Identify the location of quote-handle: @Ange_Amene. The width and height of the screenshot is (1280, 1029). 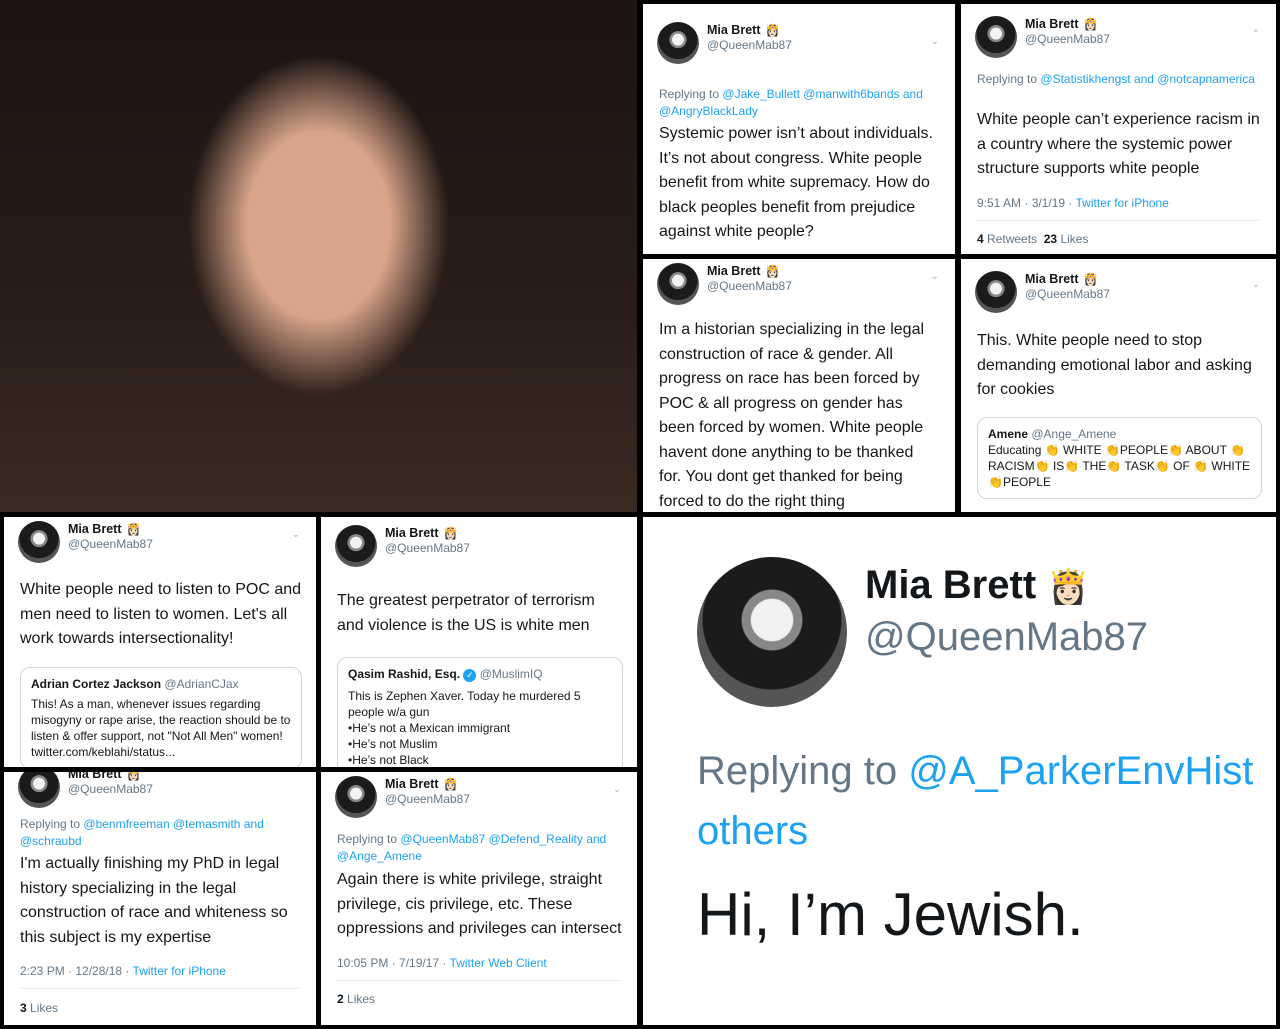
(1074, 434).